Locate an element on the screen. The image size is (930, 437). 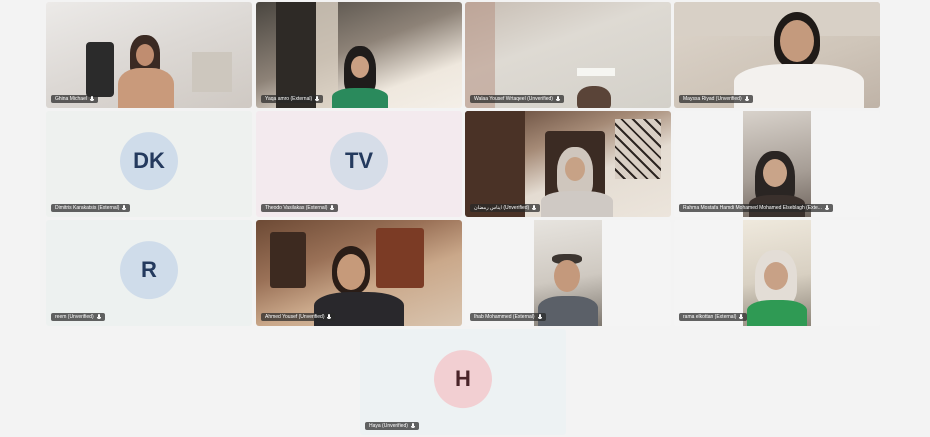
participant-name: Haya (Unverified) is located at coordinates (388, 426).